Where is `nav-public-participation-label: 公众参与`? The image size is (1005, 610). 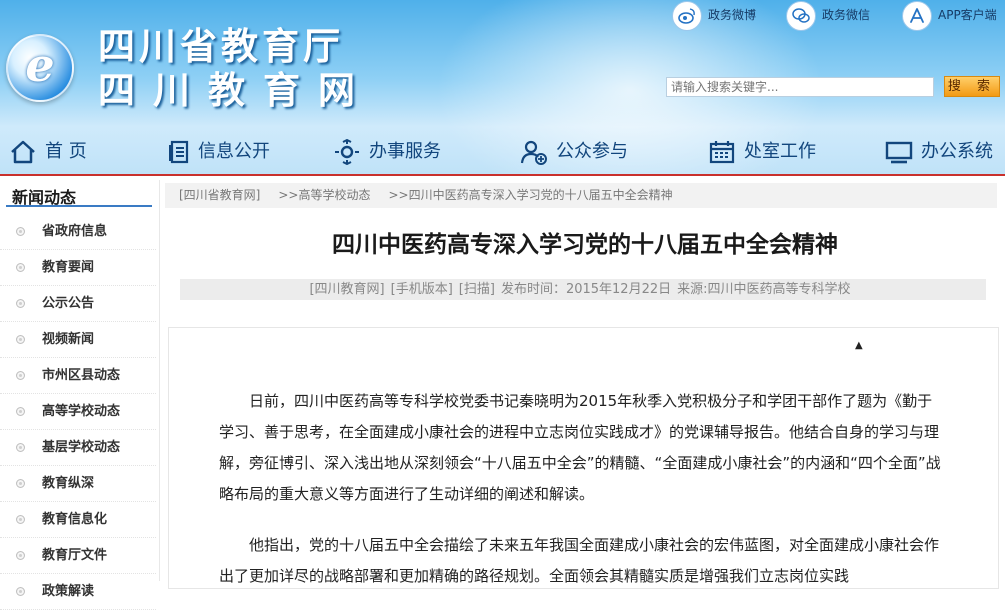
nav-public-participation-label: 公众参与 is located at coordinates (592, 151).